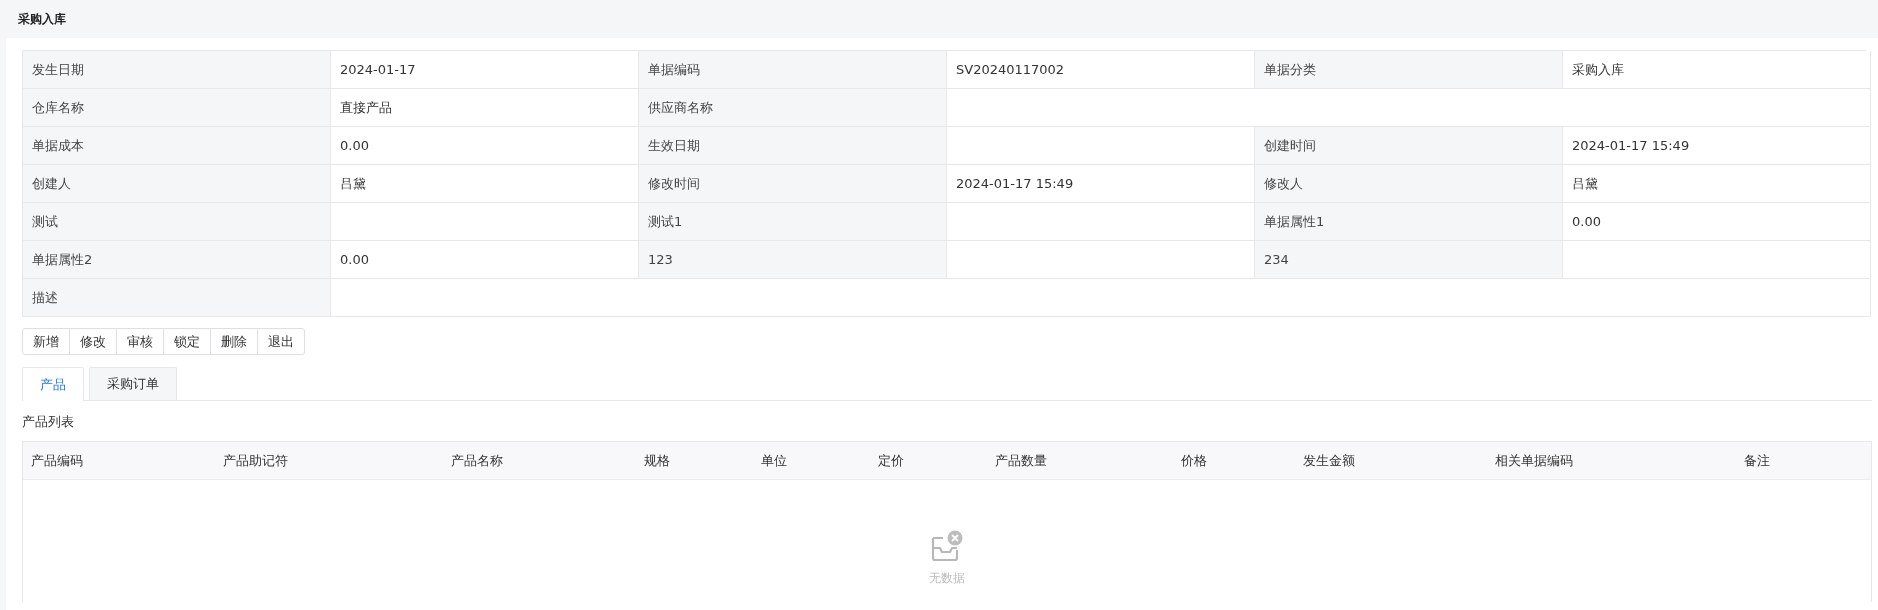  Describe the element at coordinates (177, 184) in the screenshot. I see `field-label: 创建人` at that location.